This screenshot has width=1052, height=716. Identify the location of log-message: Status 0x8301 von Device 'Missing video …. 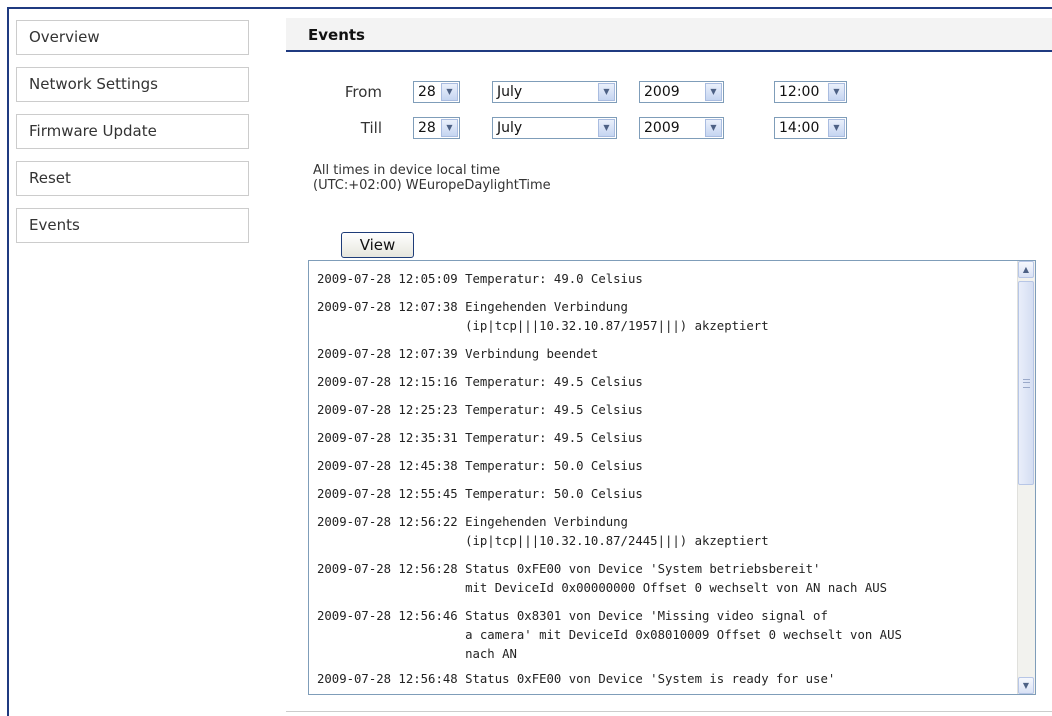
(683, 635).